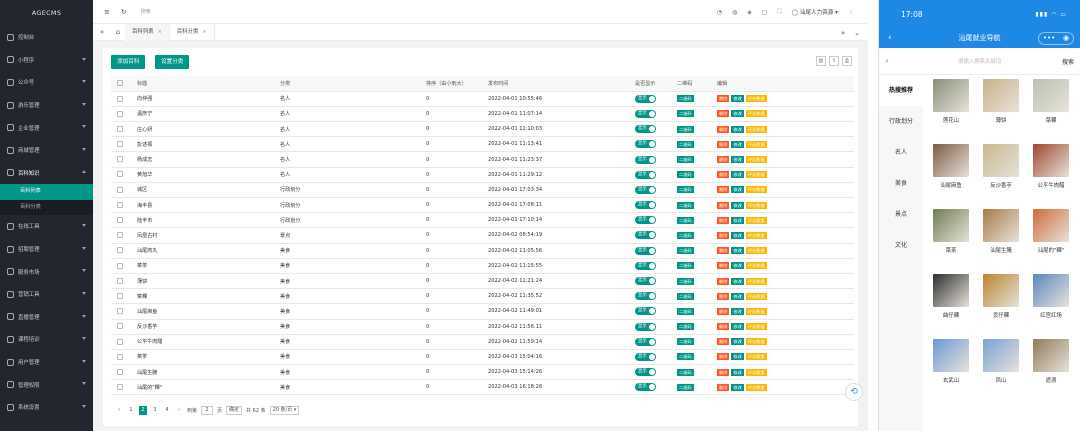  Describe the element at coordinates (146, 11) in the screenshot. I see `top-search: 搜索` at that location.